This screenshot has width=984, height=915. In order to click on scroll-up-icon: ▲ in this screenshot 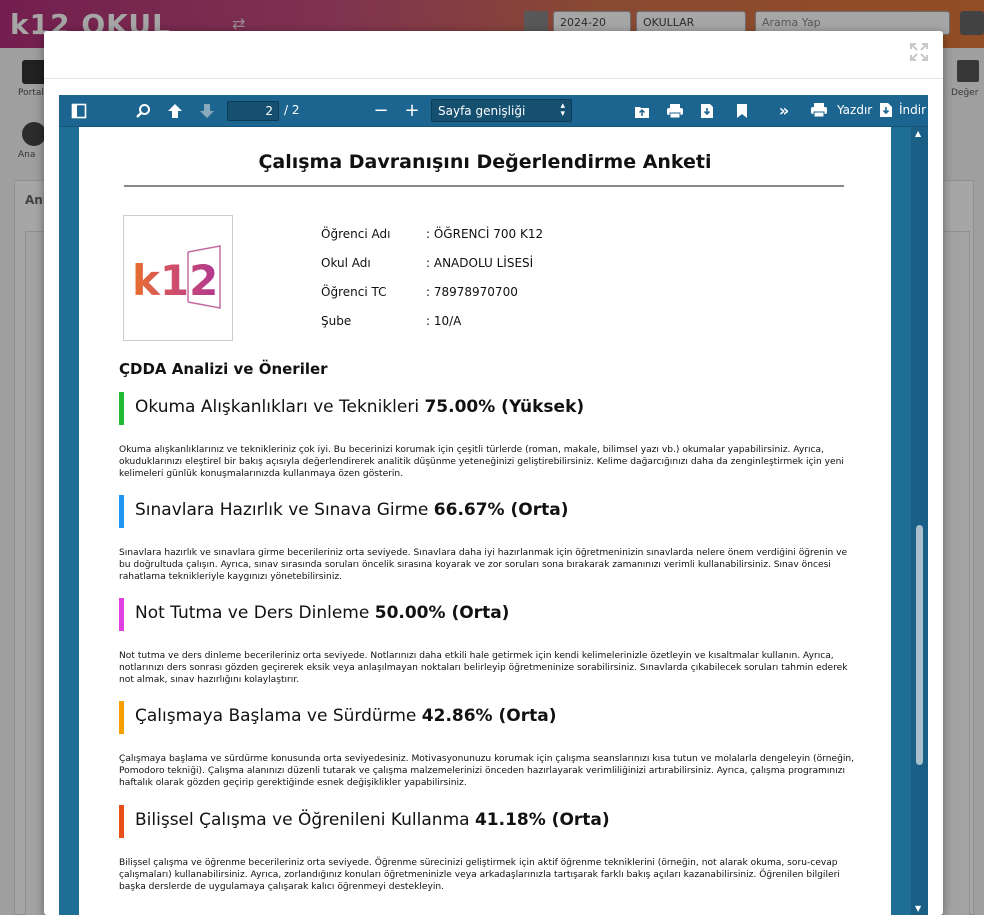, I will do `click(918, 133)`.